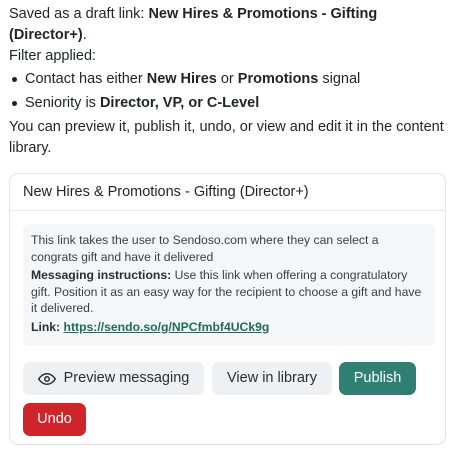 The width and height of the screenshot is (461, 461). I want to click on saved-prefix: Saved as a draft link:, so click(79, 14).